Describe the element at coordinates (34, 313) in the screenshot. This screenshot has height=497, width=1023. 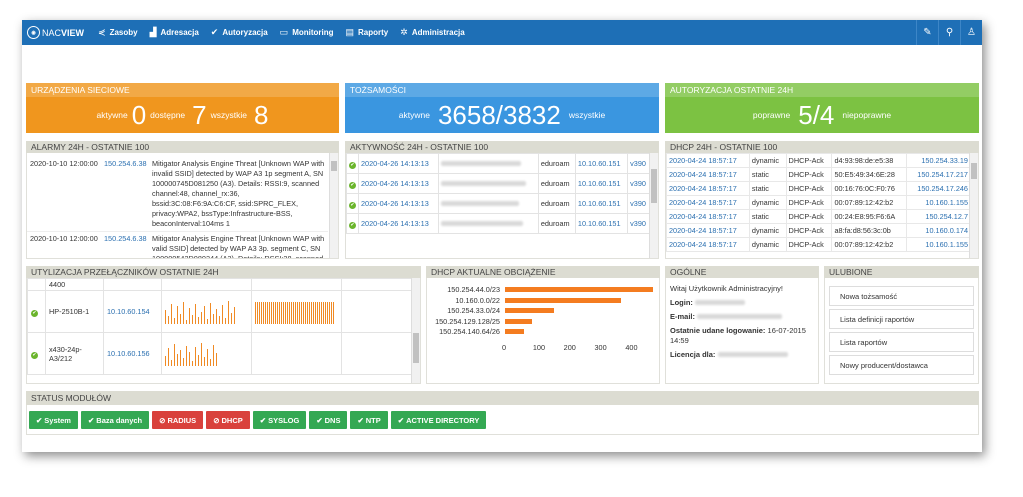
I see `ok-icon: ✔` at that location.